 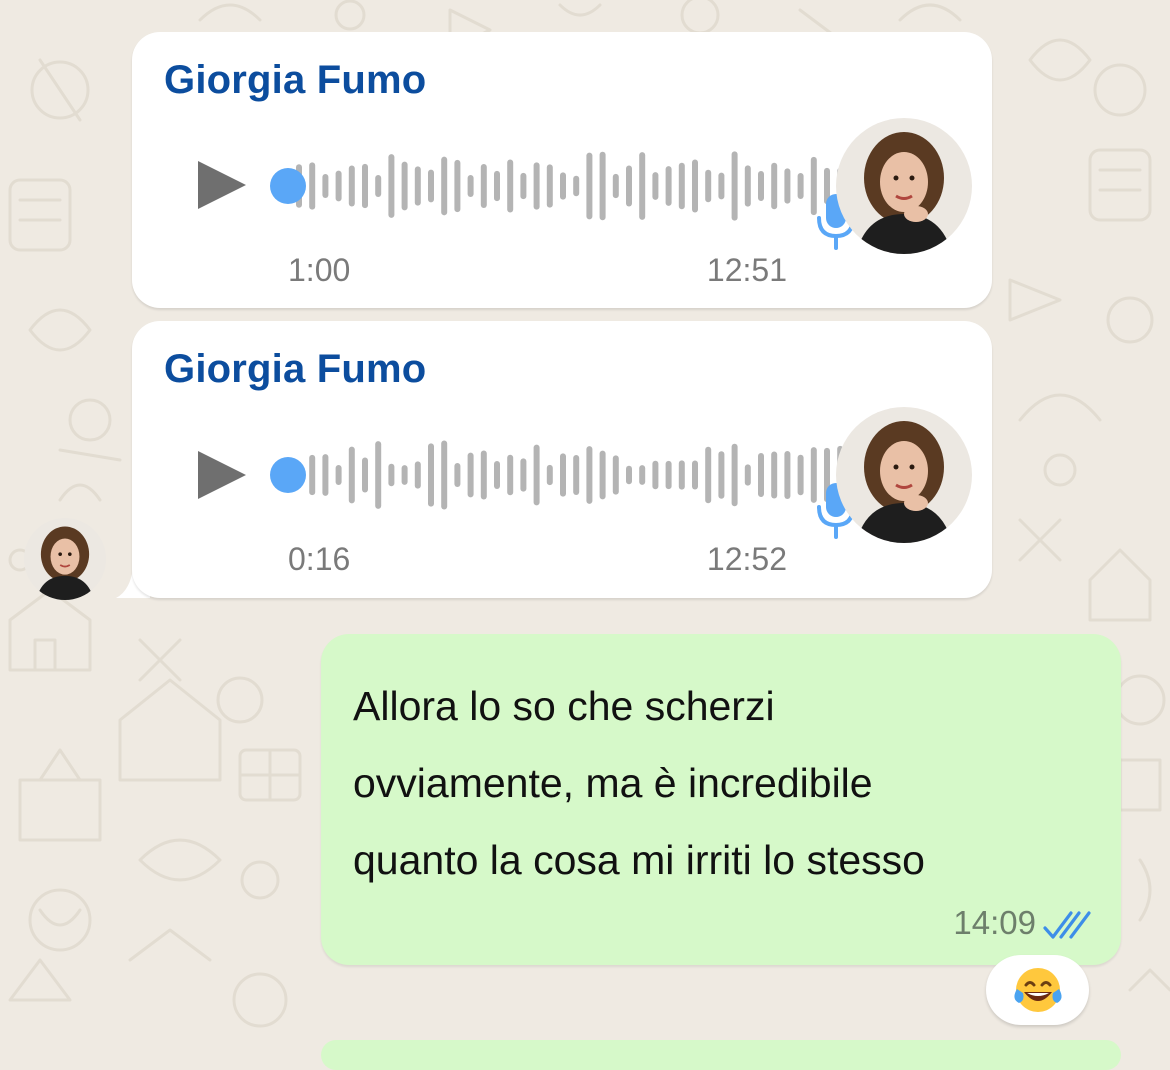 I want to click on voice-duration: 1:00, so click(x=319, y=270).